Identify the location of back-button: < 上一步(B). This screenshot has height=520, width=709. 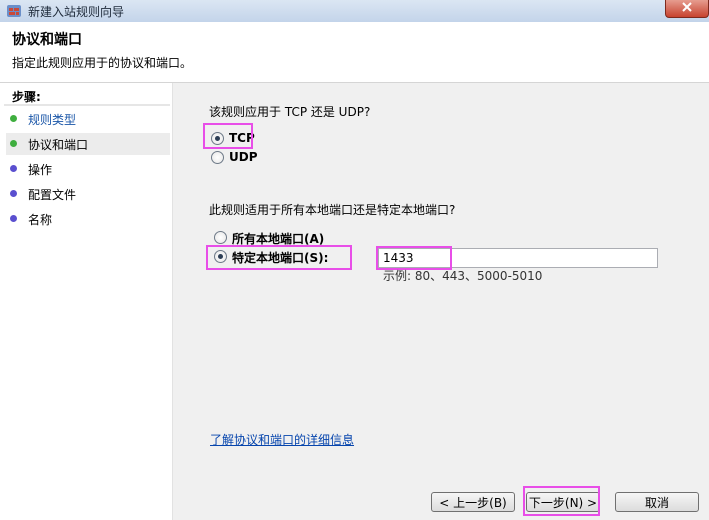
(473, 502).